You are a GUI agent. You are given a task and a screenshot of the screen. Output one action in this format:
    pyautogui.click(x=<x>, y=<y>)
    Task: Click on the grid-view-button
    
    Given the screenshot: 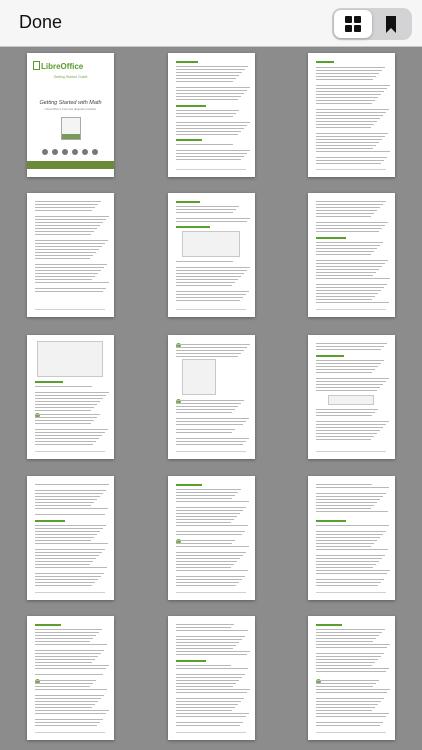 What is the action you would take?
    pyautogui.click(x=353, y=24)
    